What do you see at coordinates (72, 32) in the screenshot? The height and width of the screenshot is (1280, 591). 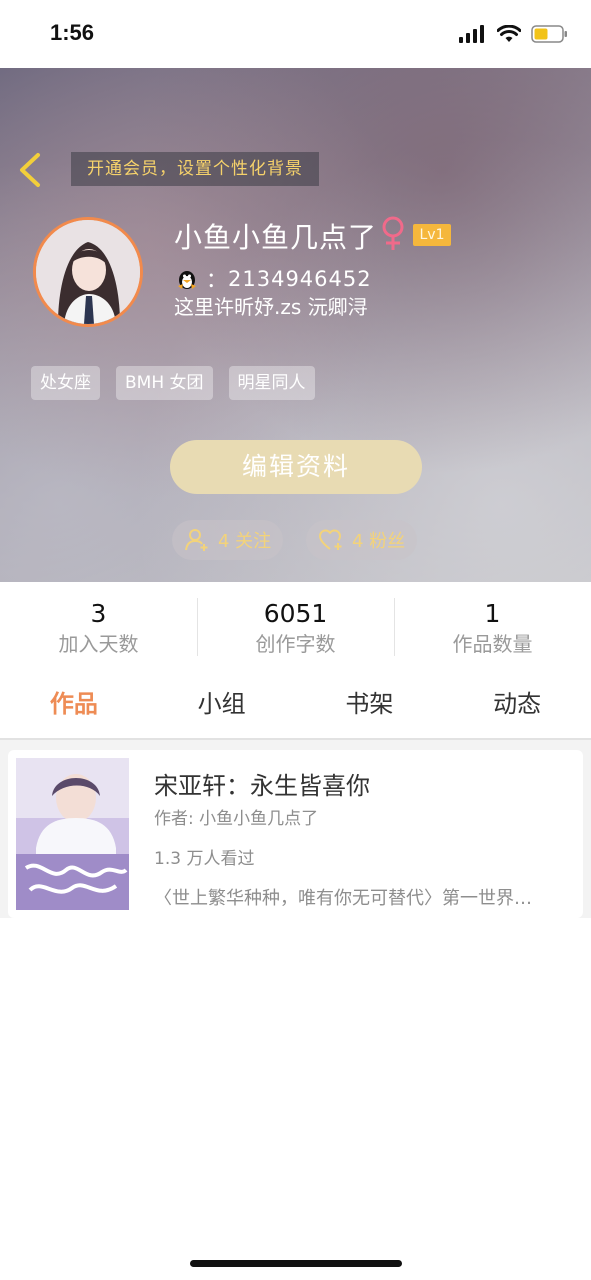 I see `status-time: 1:56` at bounding box center [72, 32].